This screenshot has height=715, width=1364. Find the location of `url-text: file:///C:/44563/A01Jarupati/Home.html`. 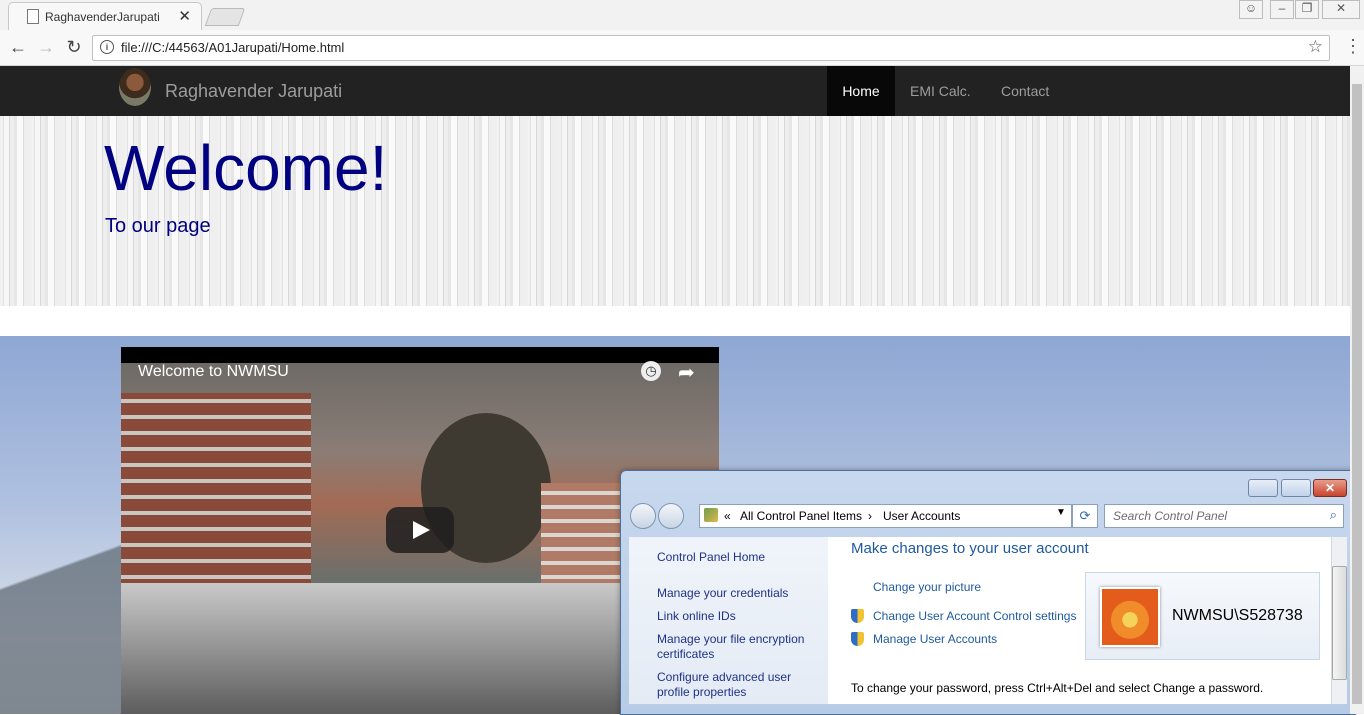

url-text: file:///C:/44563/A01Jarupati/Home.html is located at coordinates (232, 47).